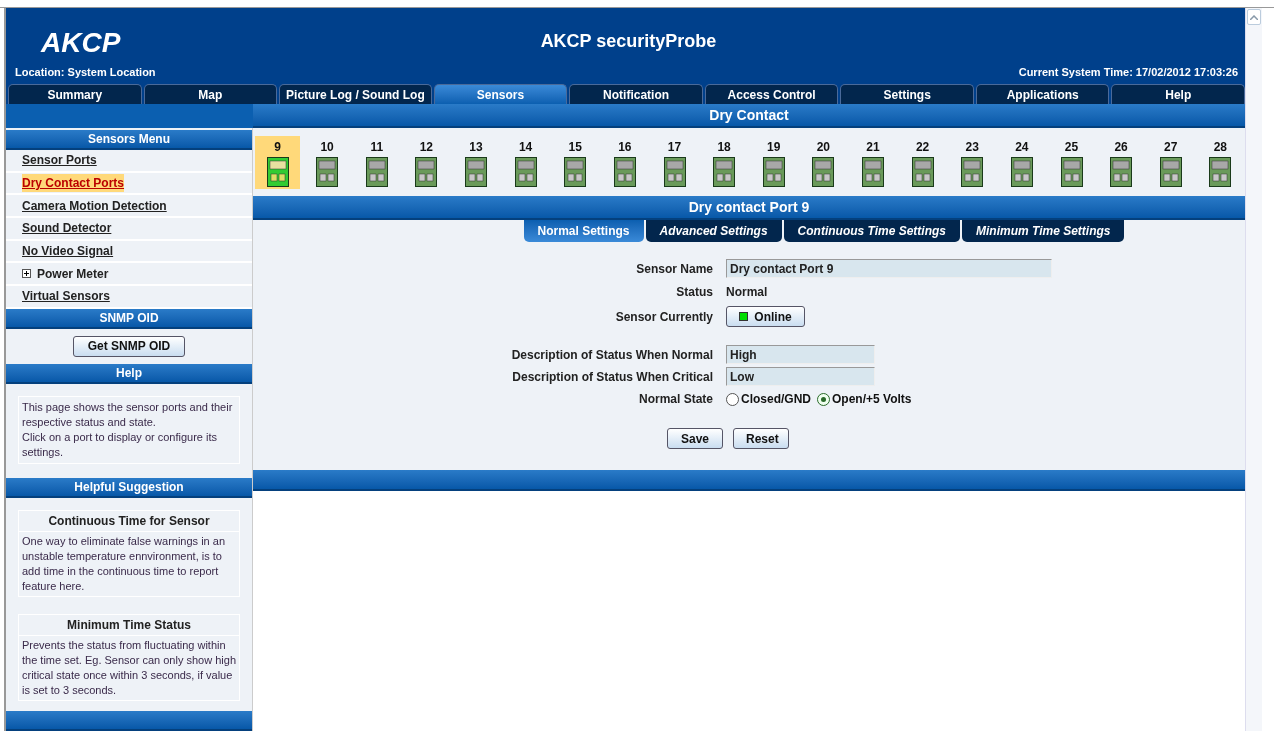 The image size is (1274, 731). I want to click on get-snmp-oid-button: Get SNMP OID, so click(129, 346).